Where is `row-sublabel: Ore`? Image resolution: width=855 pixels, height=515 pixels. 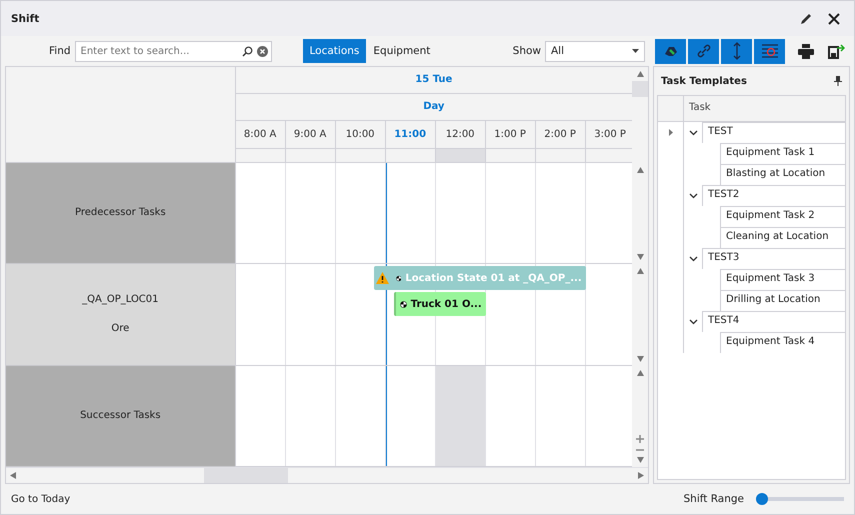
row-sublabel: Ore is located at coordinates (120, 328).